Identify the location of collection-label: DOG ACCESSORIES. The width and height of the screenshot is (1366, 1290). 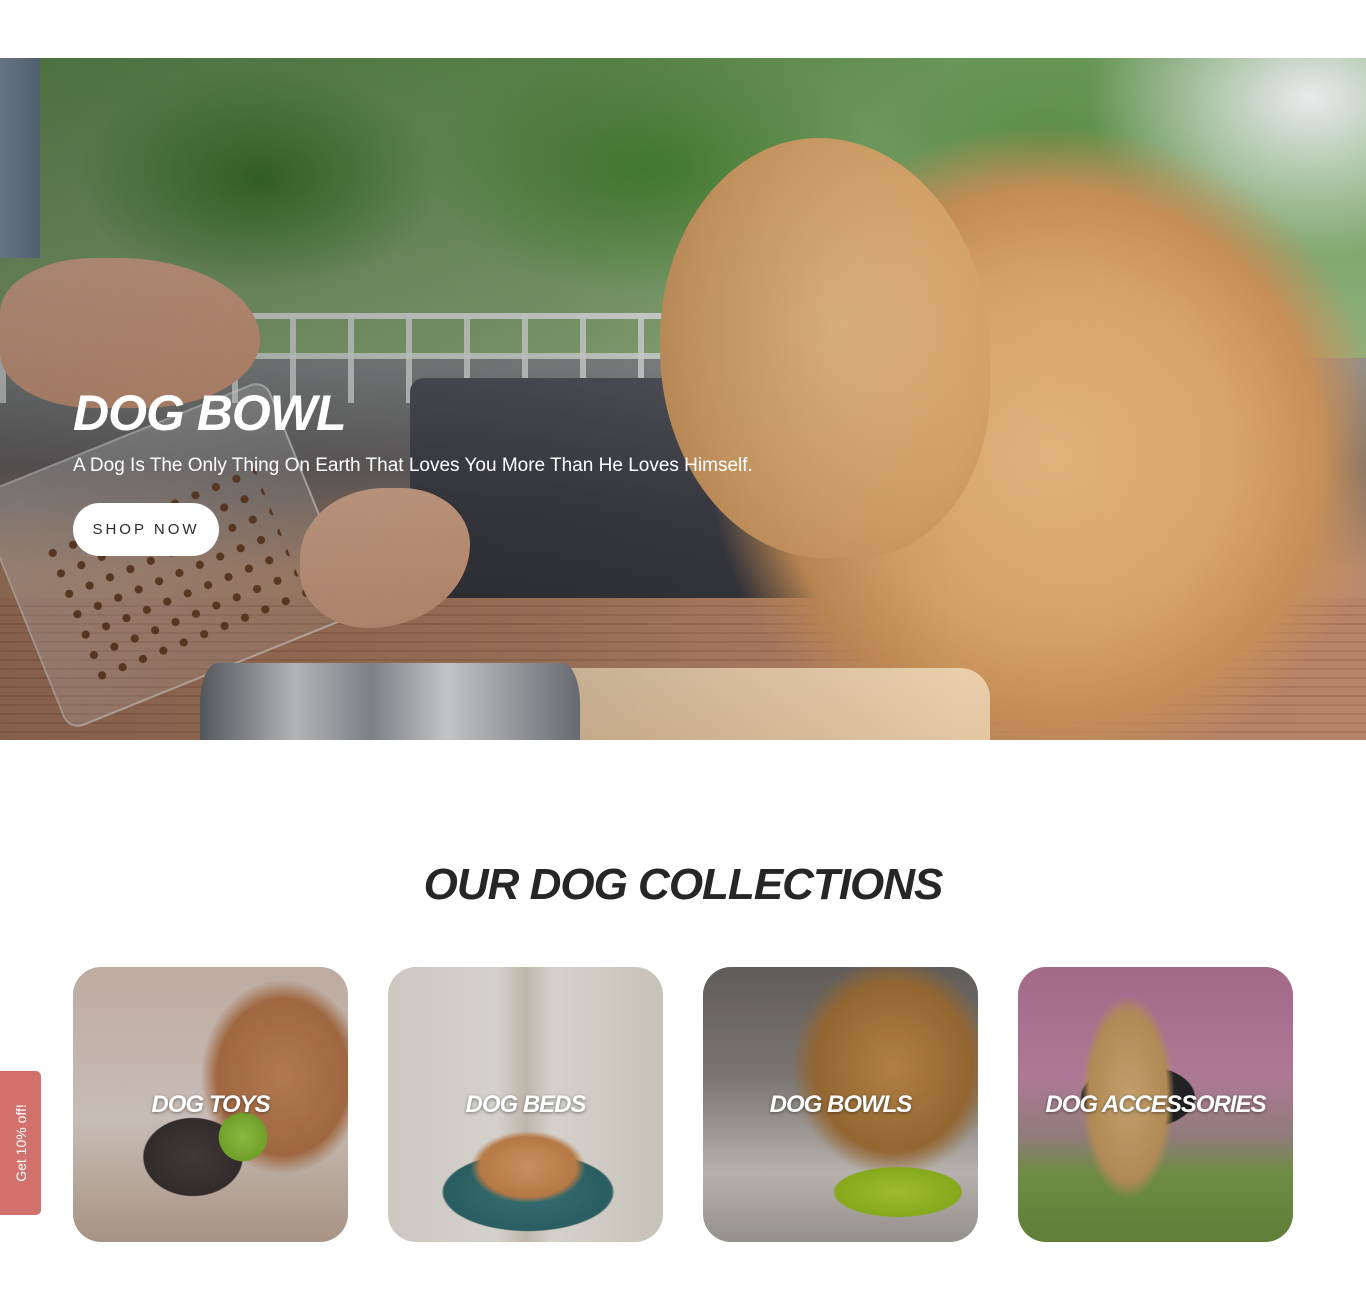
(1155, 1104).